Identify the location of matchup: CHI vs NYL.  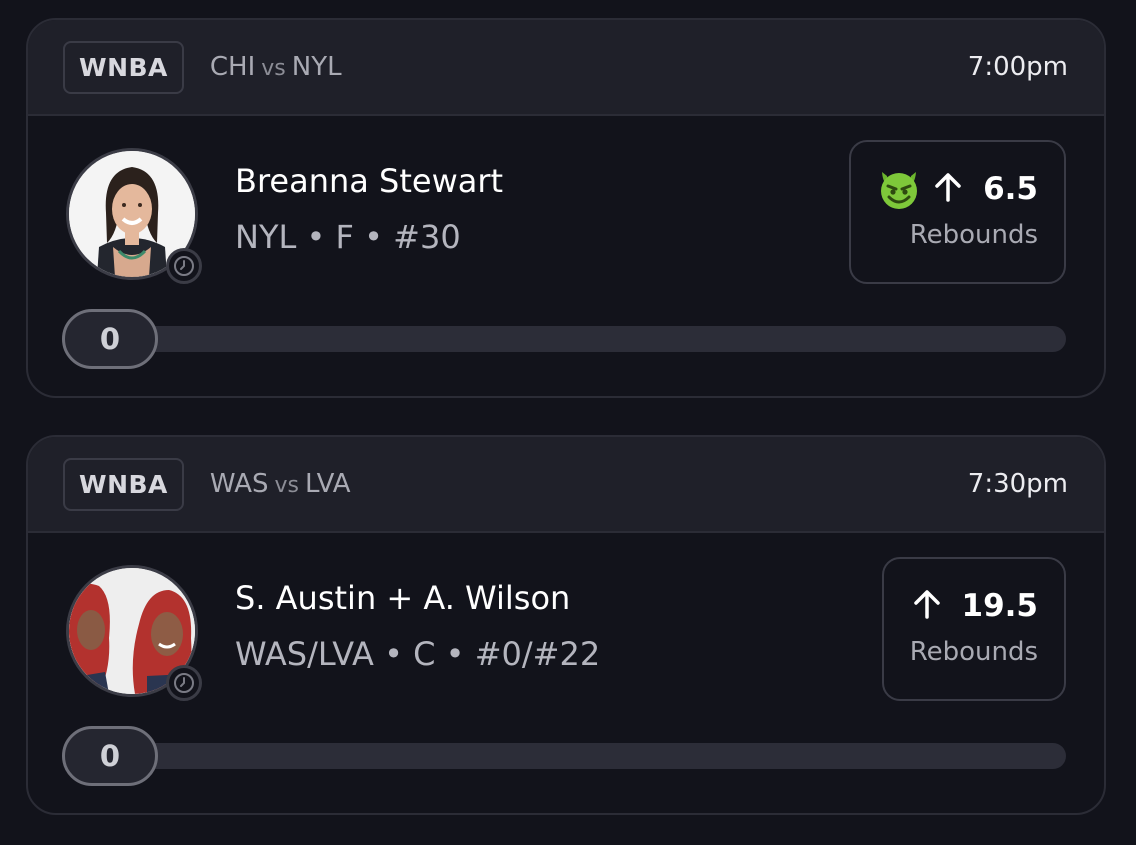
(276, 67).